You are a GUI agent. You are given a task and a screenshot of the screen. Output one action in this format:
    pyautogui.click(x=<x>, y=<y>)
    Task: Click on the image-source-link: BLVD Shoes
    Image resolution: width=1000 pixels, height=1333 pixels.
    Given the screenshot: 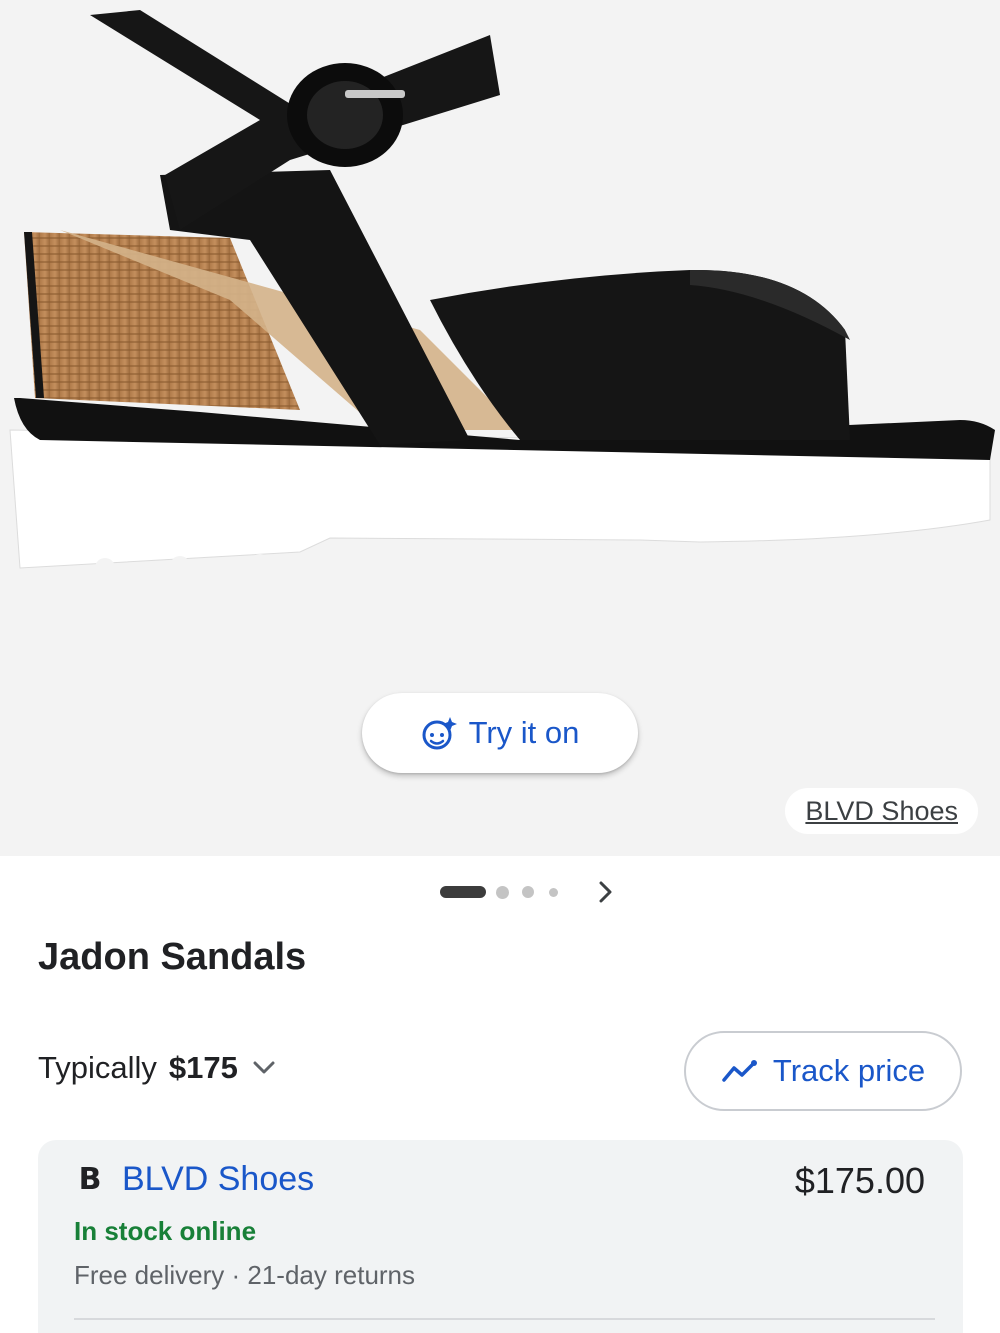 What is the action you would take?
    pyautogui.click(x=881, y=811)
    